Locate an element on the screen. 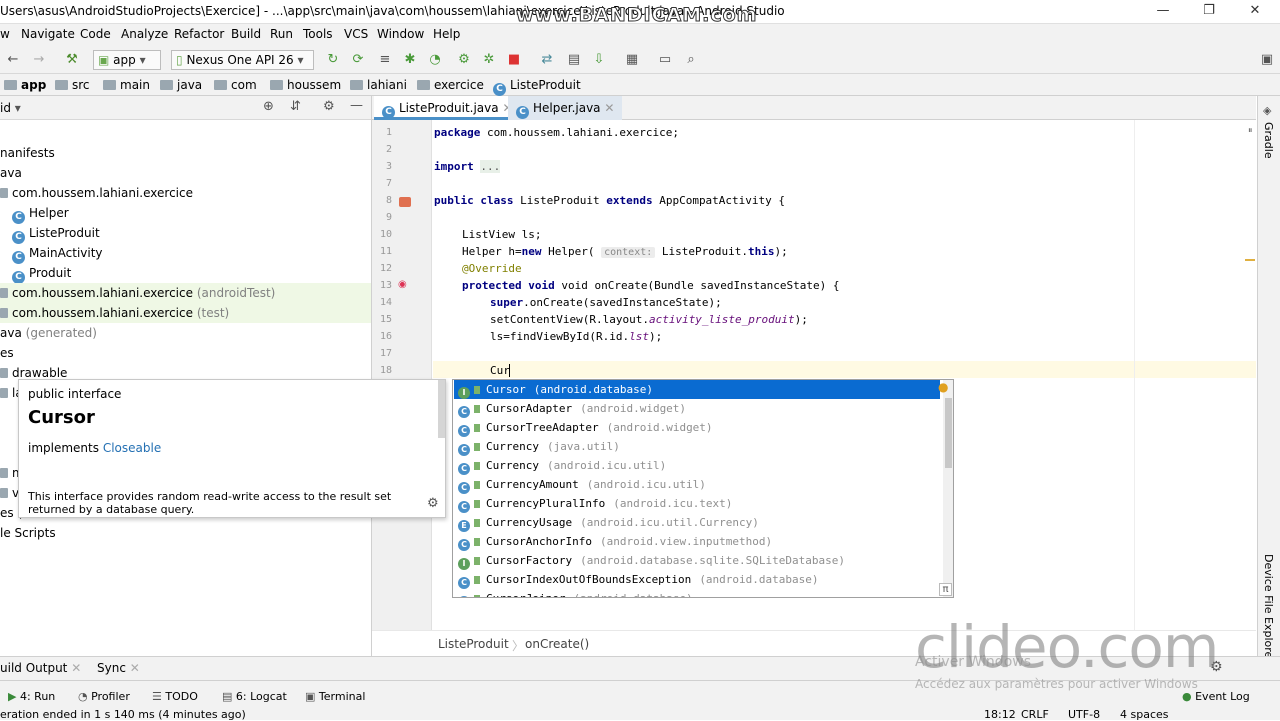 This screenshot has width=1280, height=721. close-tab-icon: ✕ is located at coordinates (609, 108).